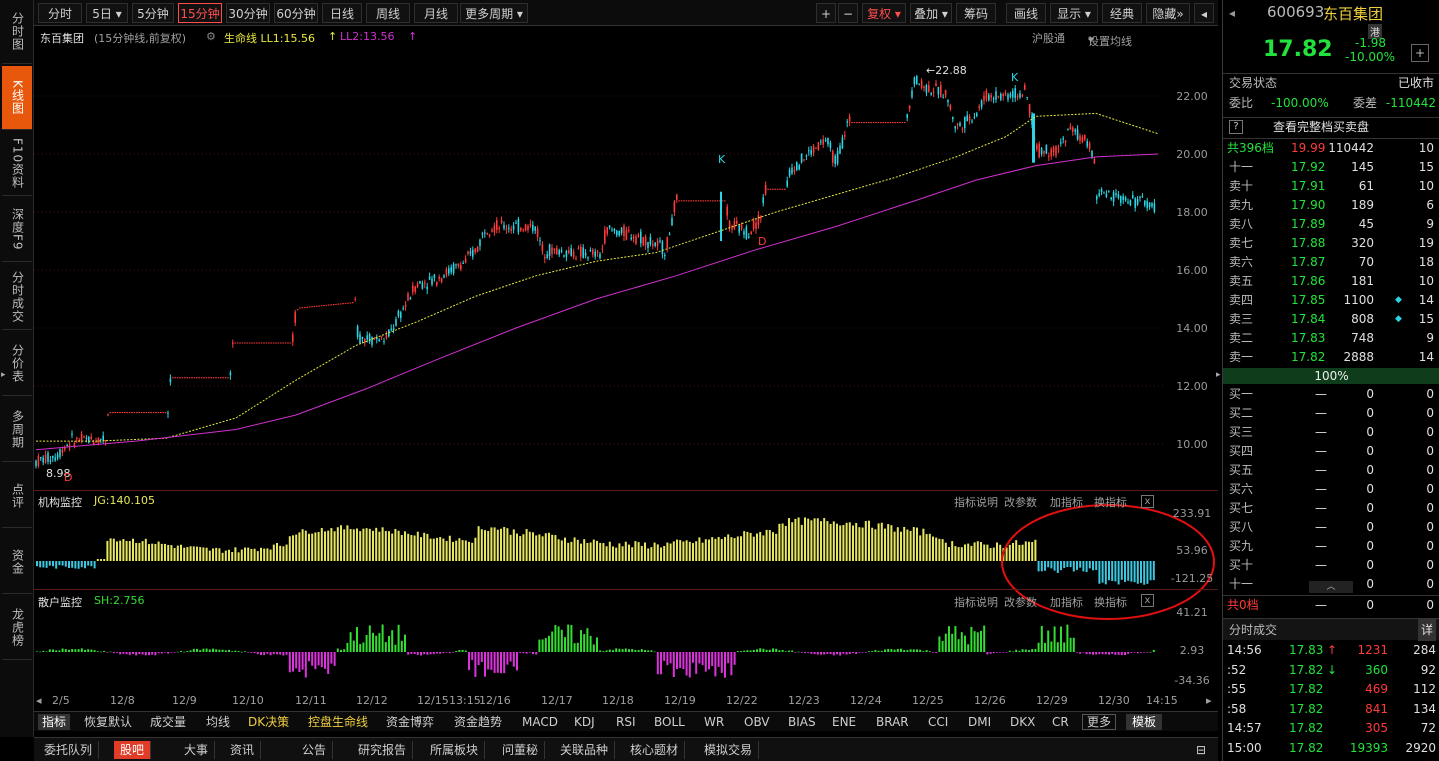  I want to click on nav-multi-period: 多周期, so click(17, 430).